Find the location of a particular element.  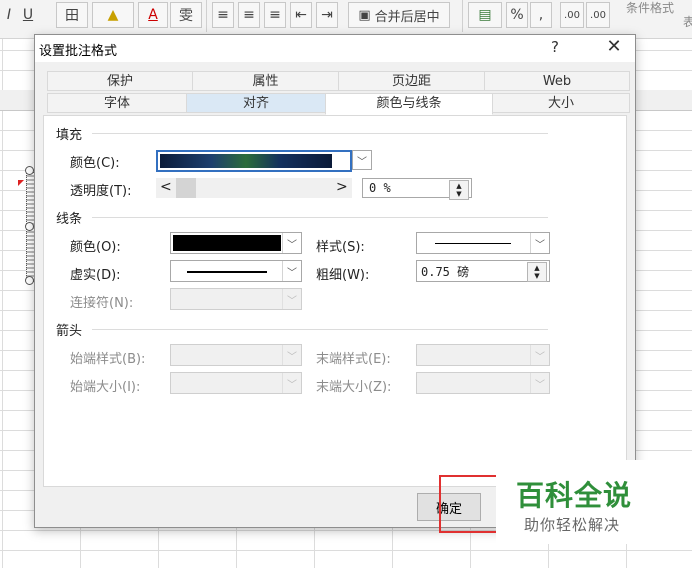

align-right-icon: ≡ is located at coordinates (275, 15).